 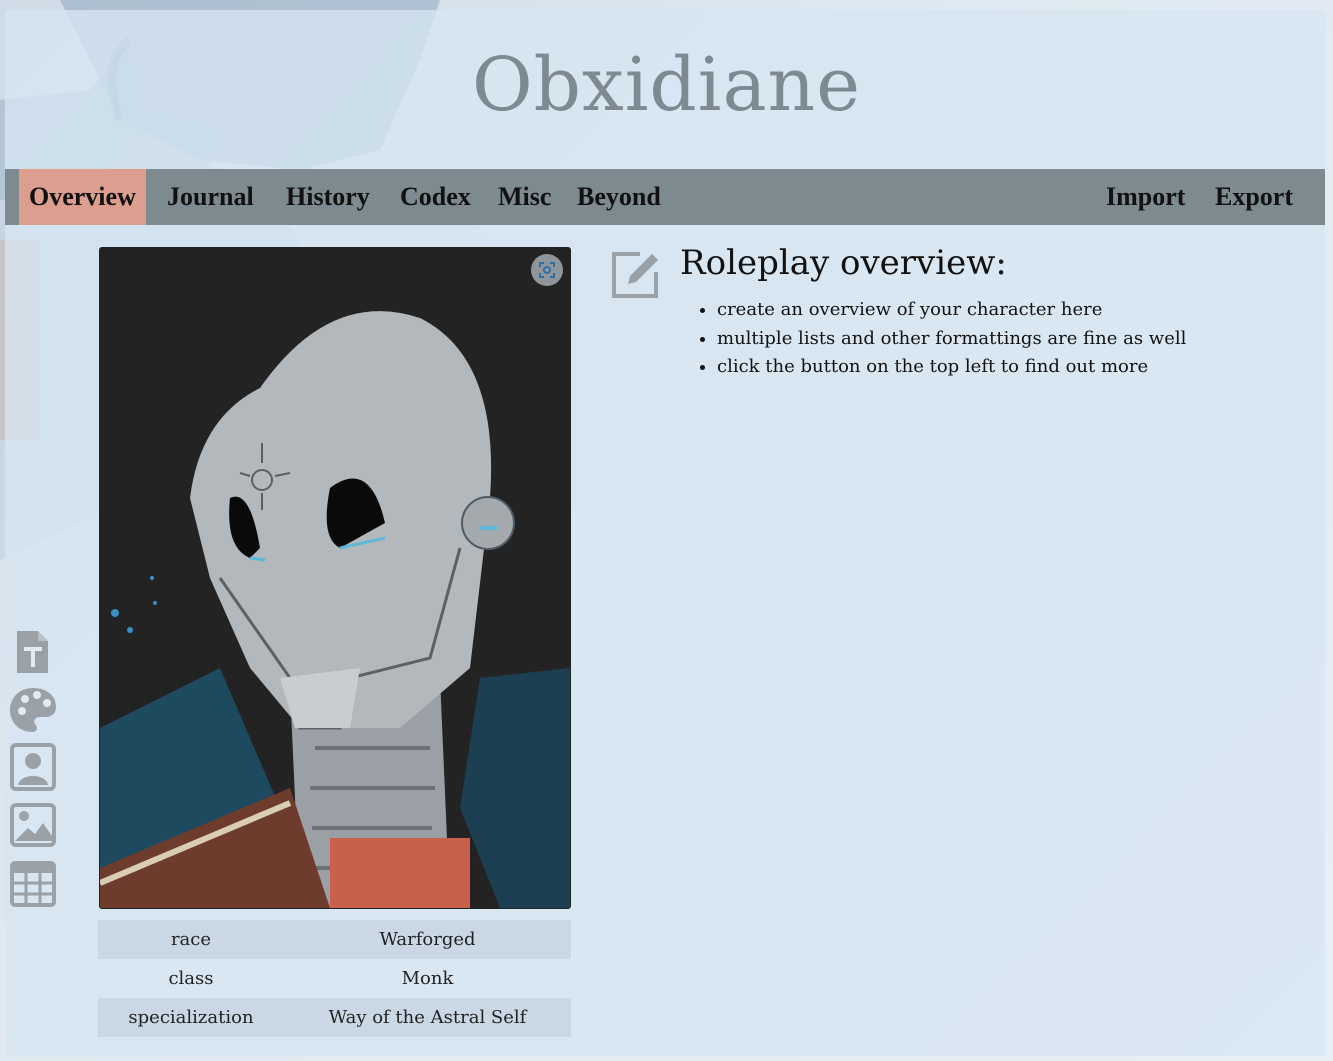 I want to click on text-document-button, so click(x=33, y=652).